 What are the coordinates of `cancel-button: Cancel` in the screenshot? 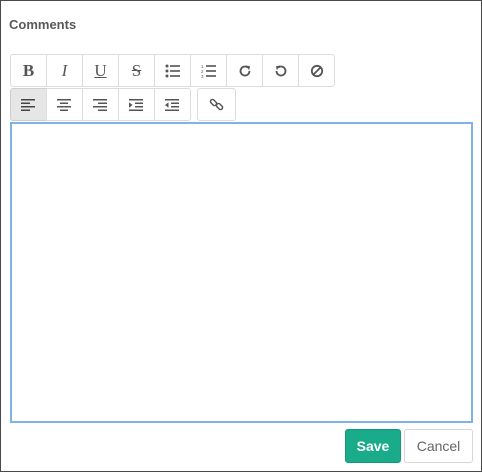 It's located at (438, 446).